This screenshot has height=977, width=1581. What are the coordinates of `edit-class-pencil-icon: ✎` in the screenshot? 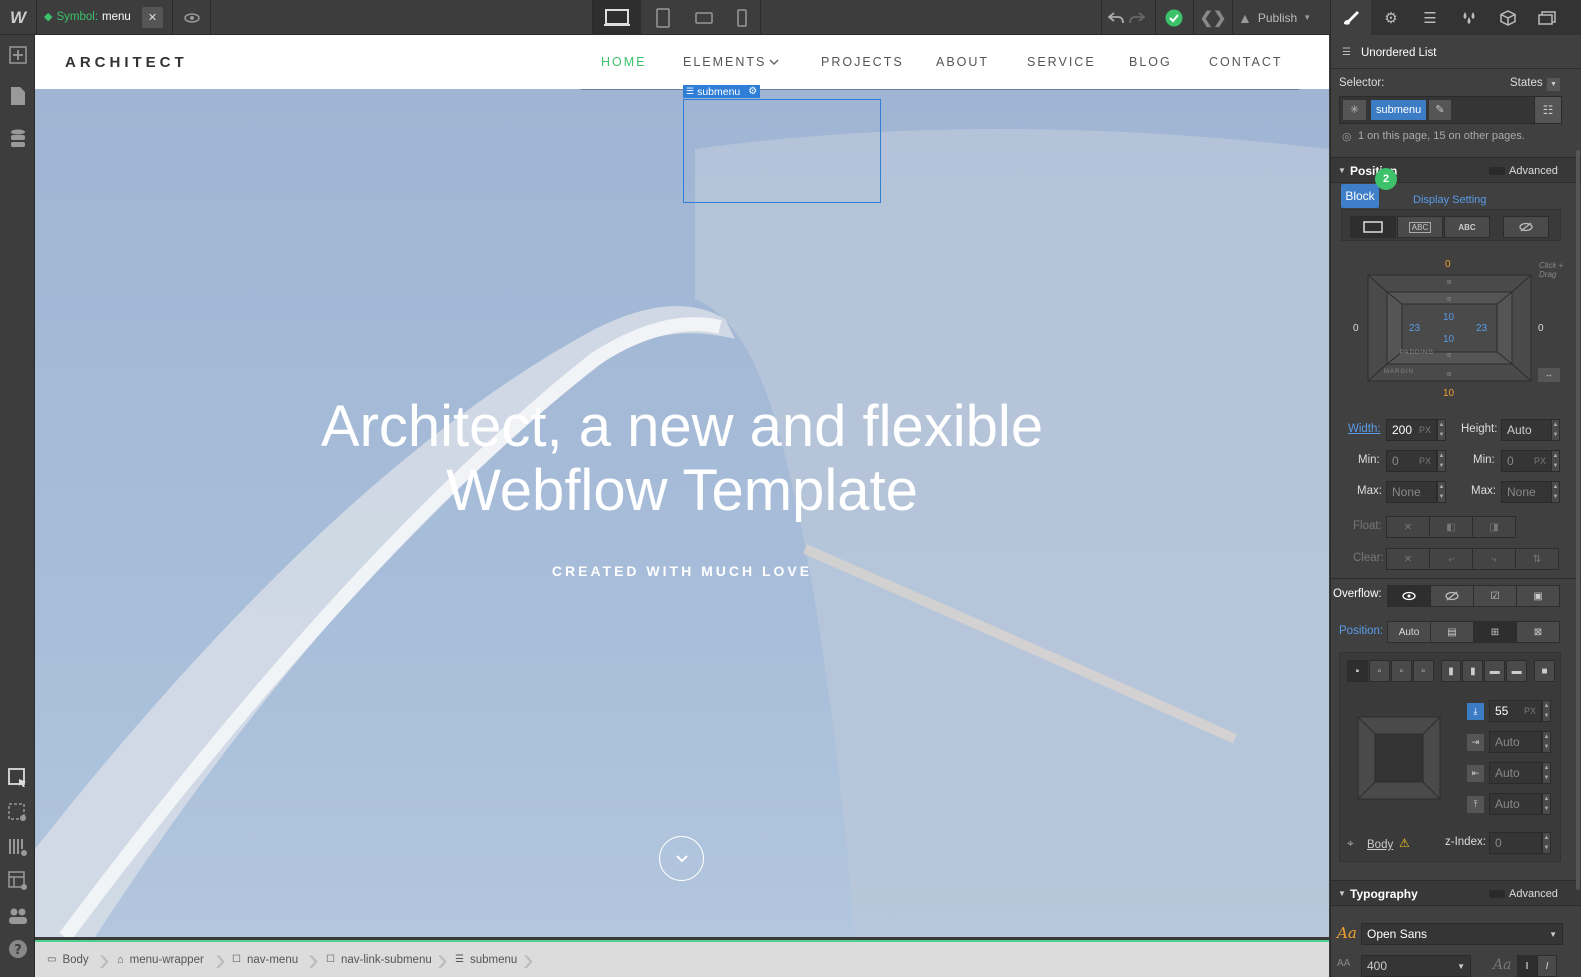 It's located at (1440, 110).